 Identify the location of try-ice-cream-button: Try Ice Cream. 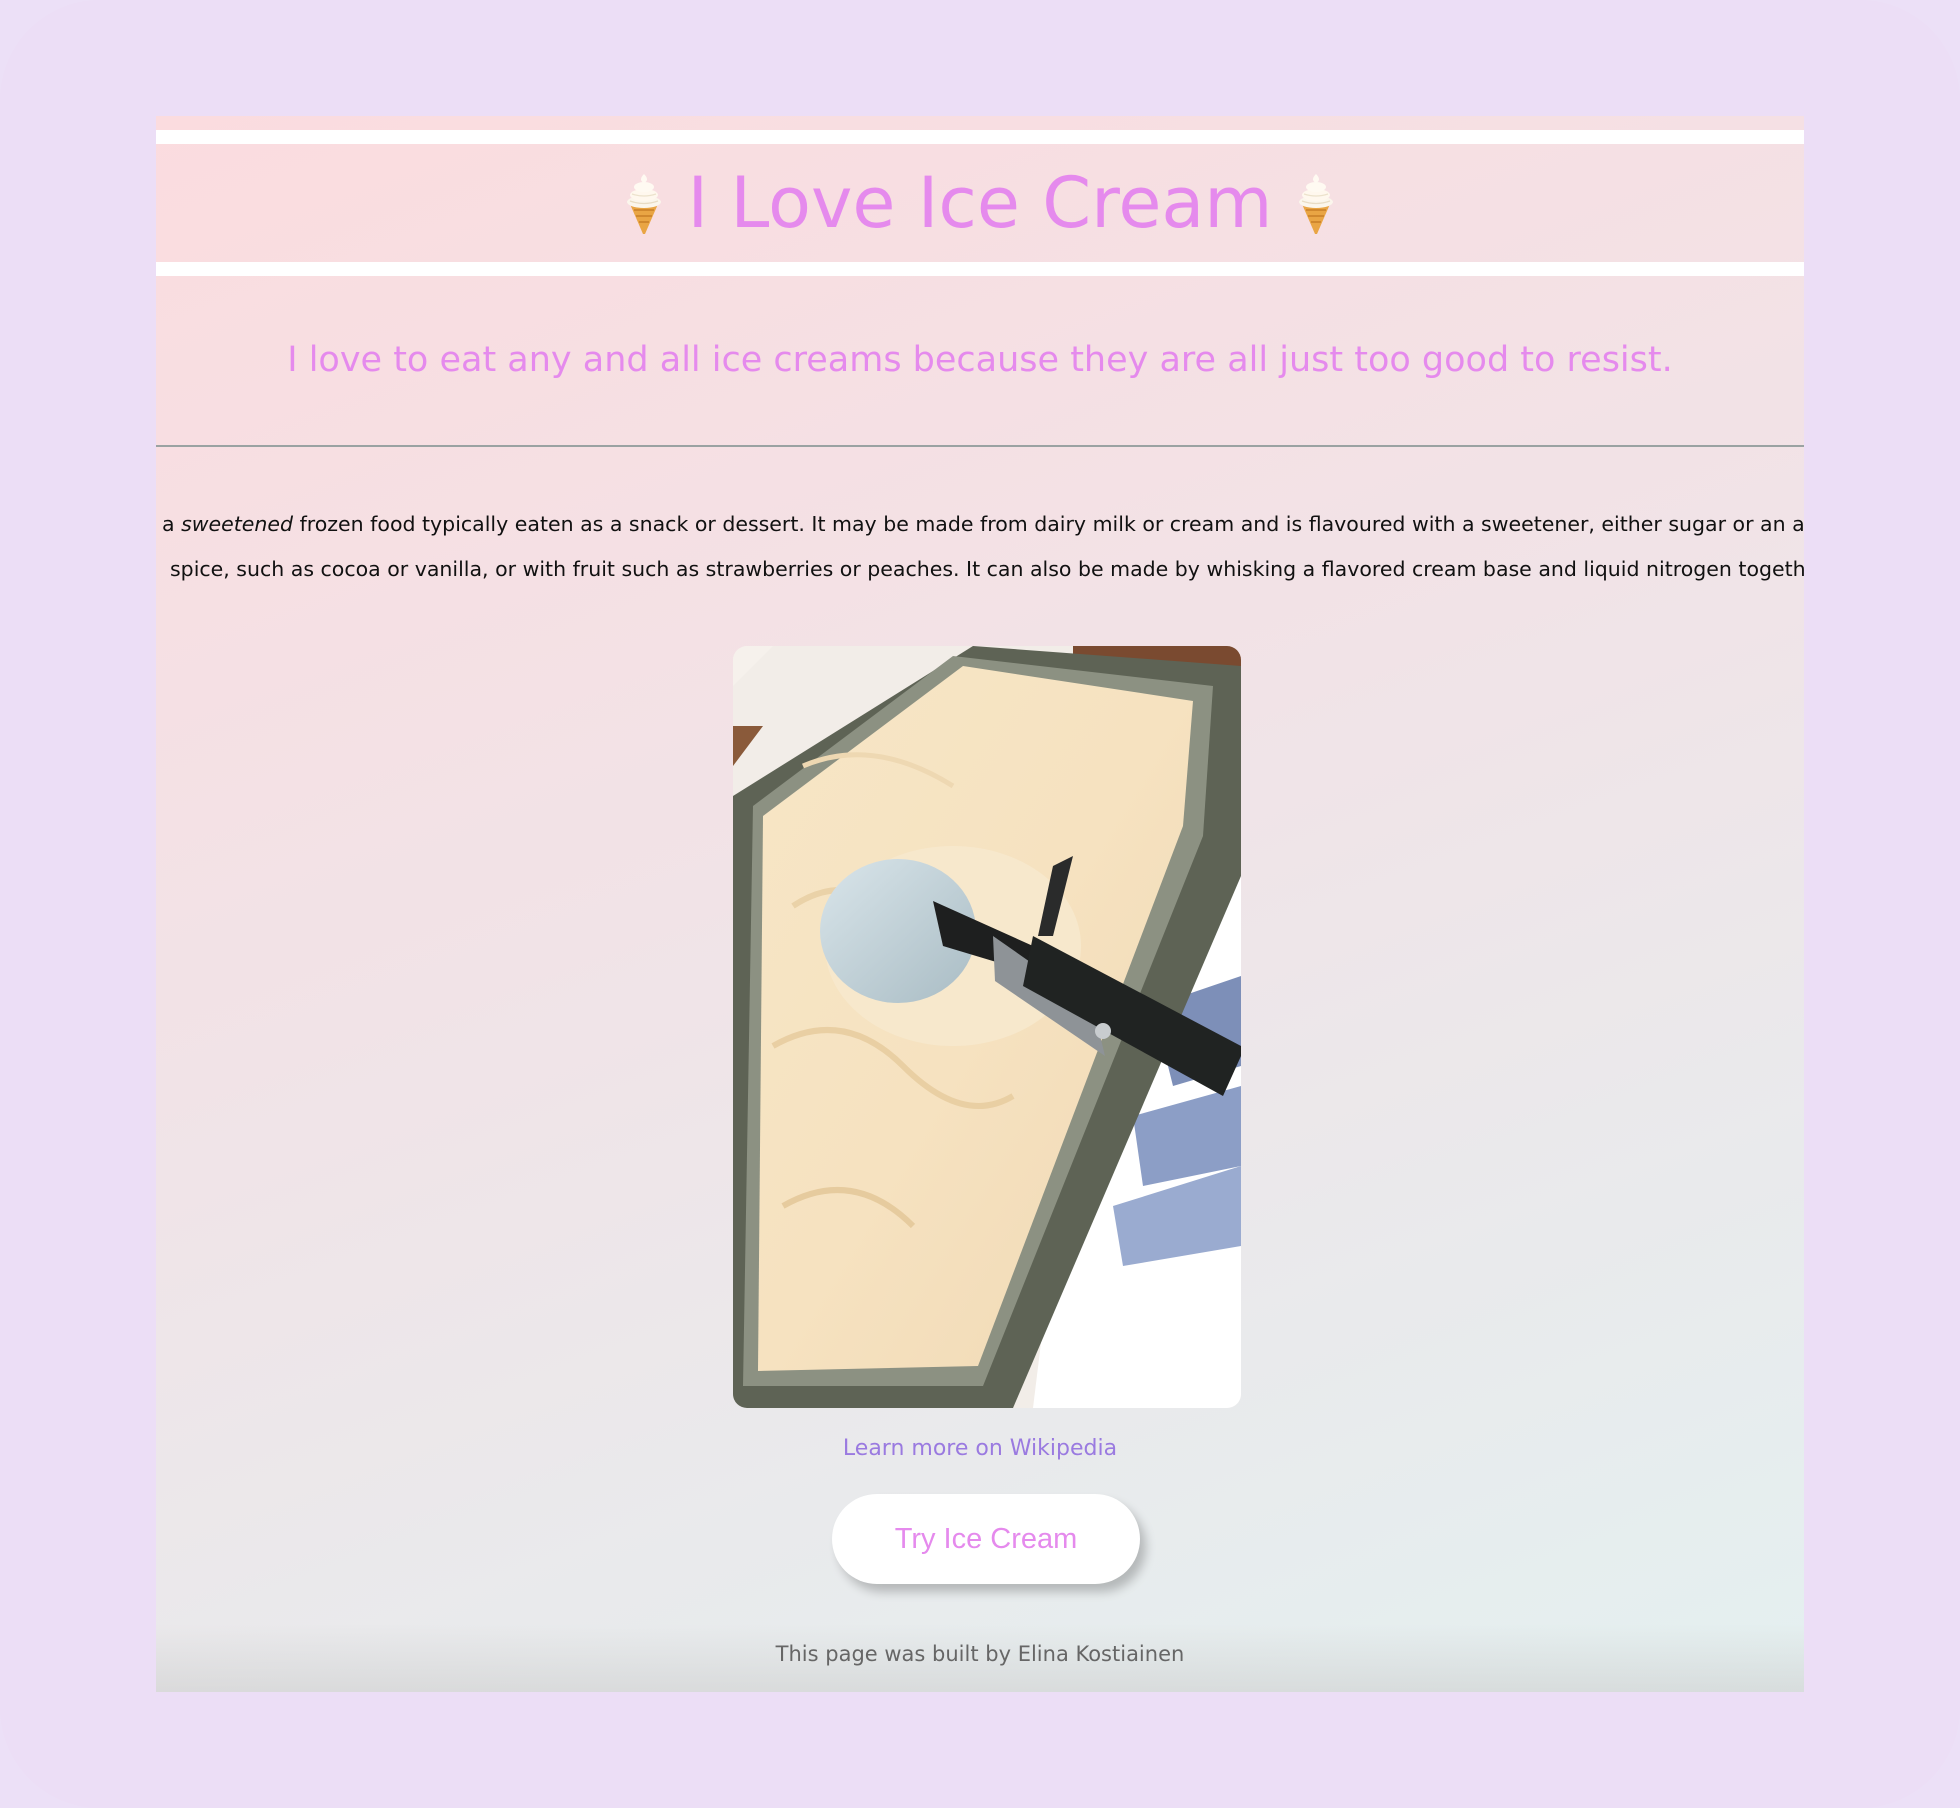
(986, 1539).